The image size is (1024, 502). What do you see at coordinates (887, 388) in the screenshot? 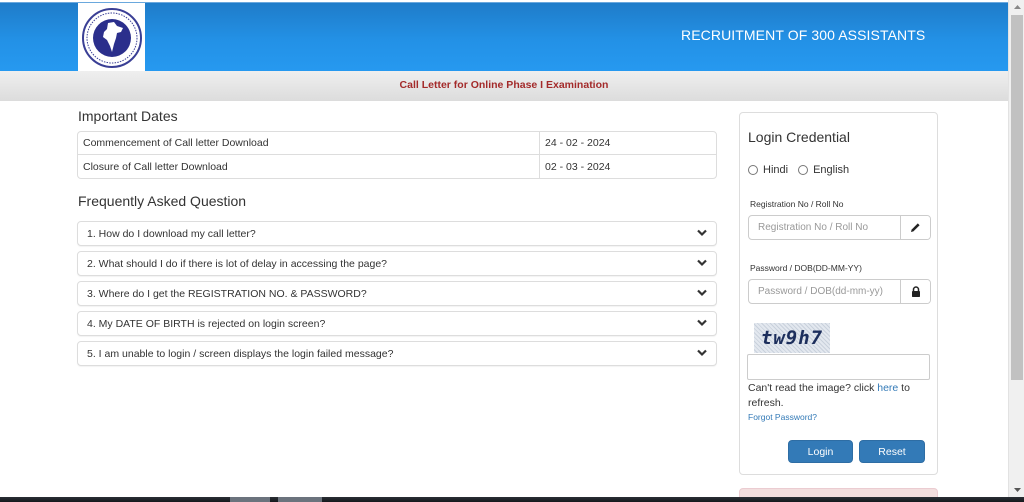
I see `captcha-refresh-link: here` at bounding box center [887, 388].